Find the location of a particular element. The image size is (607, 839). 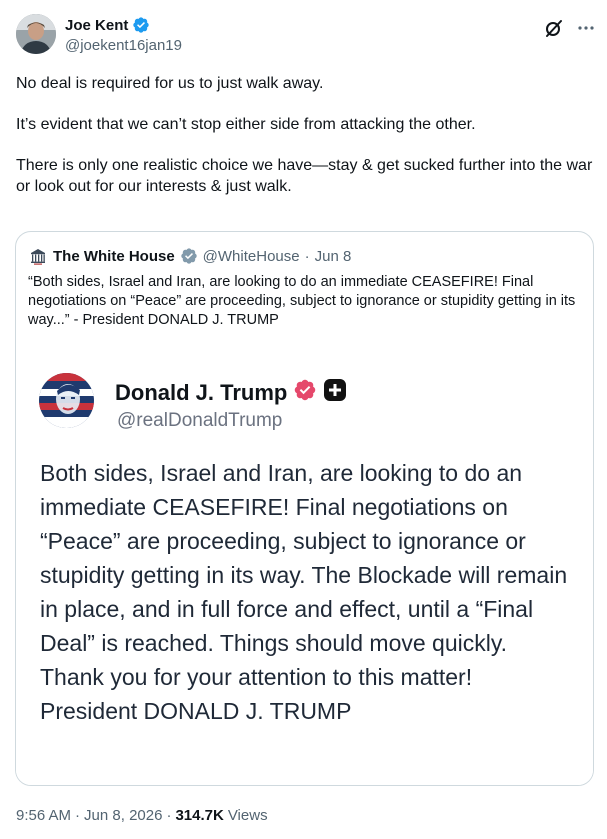

embedded-name-row: Donald J. Trump is located at coordinates (231, 392).